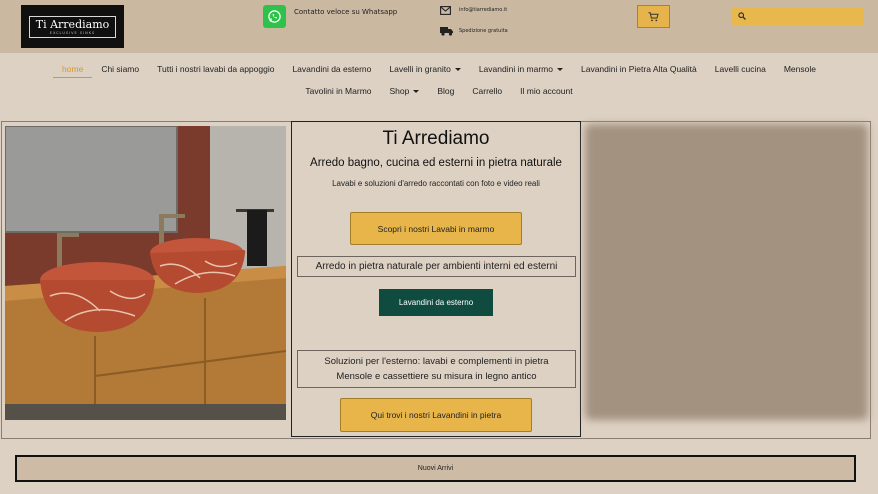  I want to click on search-icon, so click(742, 16).